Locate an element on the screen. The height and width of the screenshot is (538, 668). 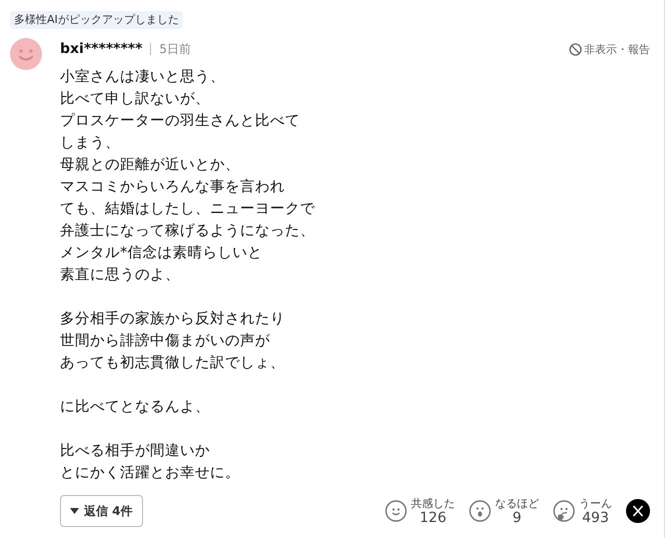
reaction-label: うーん is located at coordinates (595, 503).